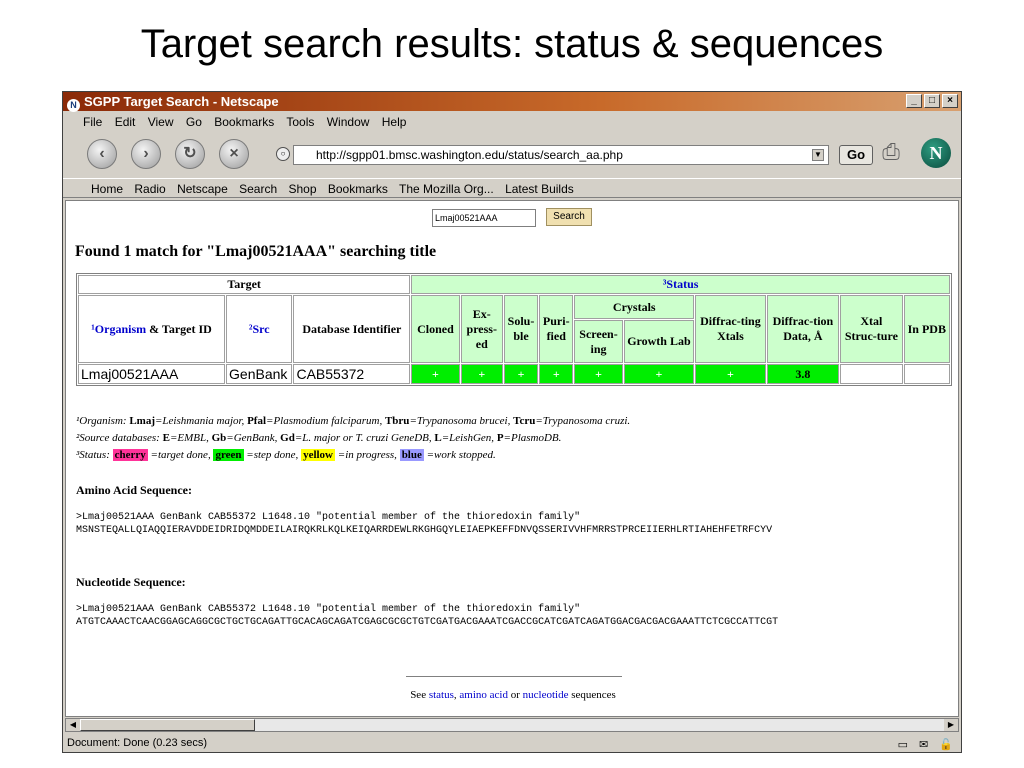 This screenshot has height=768, width=1024. Describe the element at coordinates (514, 677) in the screenshot. I see `divider` at that location.